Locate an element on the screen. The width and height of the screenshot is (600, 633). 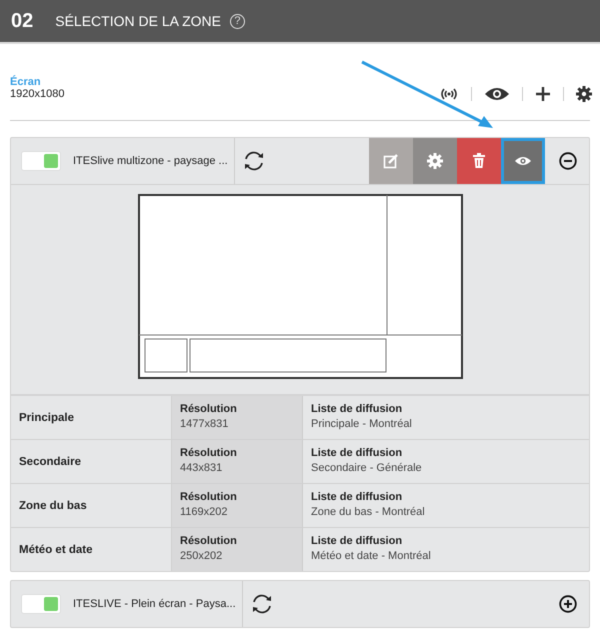
section-title: SÉLECTION DE LA ZONE is located at coordinates (138, 21).